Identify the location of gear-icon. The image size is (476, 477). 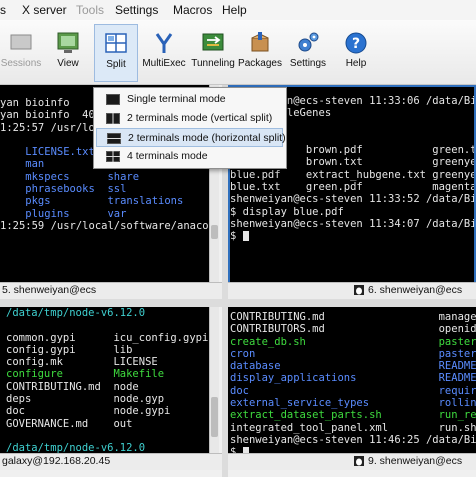
(308, 42).